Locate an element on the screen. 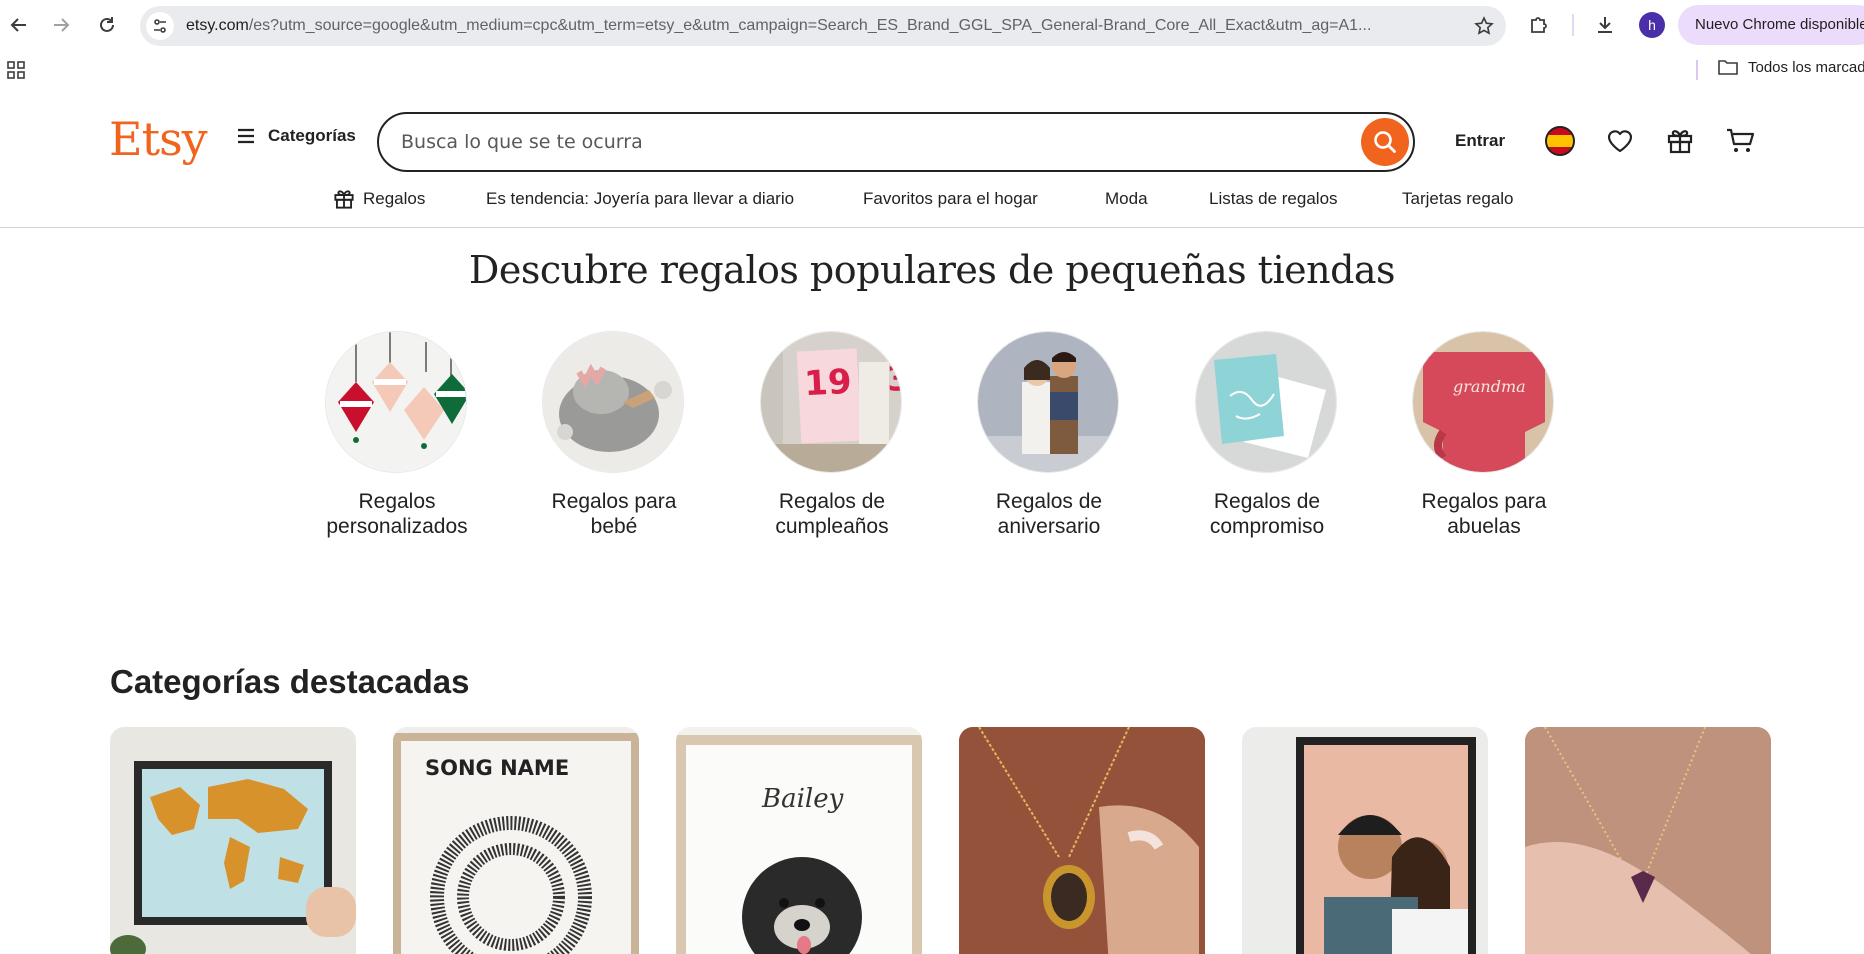  baby-blanket-image is located at coordinates (613, 402).